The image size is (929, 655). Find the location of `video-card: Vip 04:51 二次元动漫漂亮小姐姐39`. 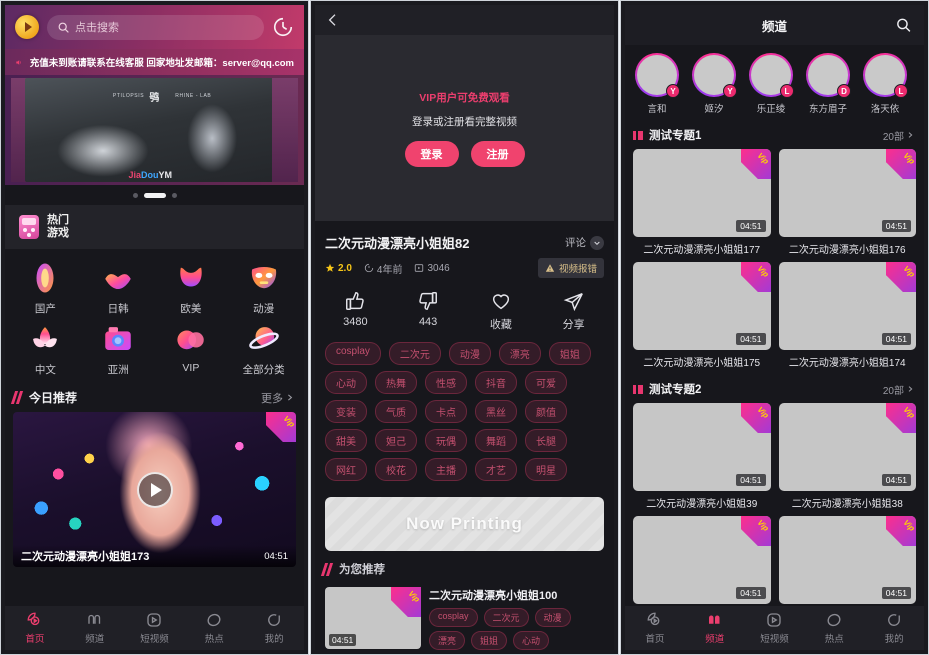

video-card: Vip 04:51 二次元动漫漂亮小姐姐39 is located at coordinates (702, 456).